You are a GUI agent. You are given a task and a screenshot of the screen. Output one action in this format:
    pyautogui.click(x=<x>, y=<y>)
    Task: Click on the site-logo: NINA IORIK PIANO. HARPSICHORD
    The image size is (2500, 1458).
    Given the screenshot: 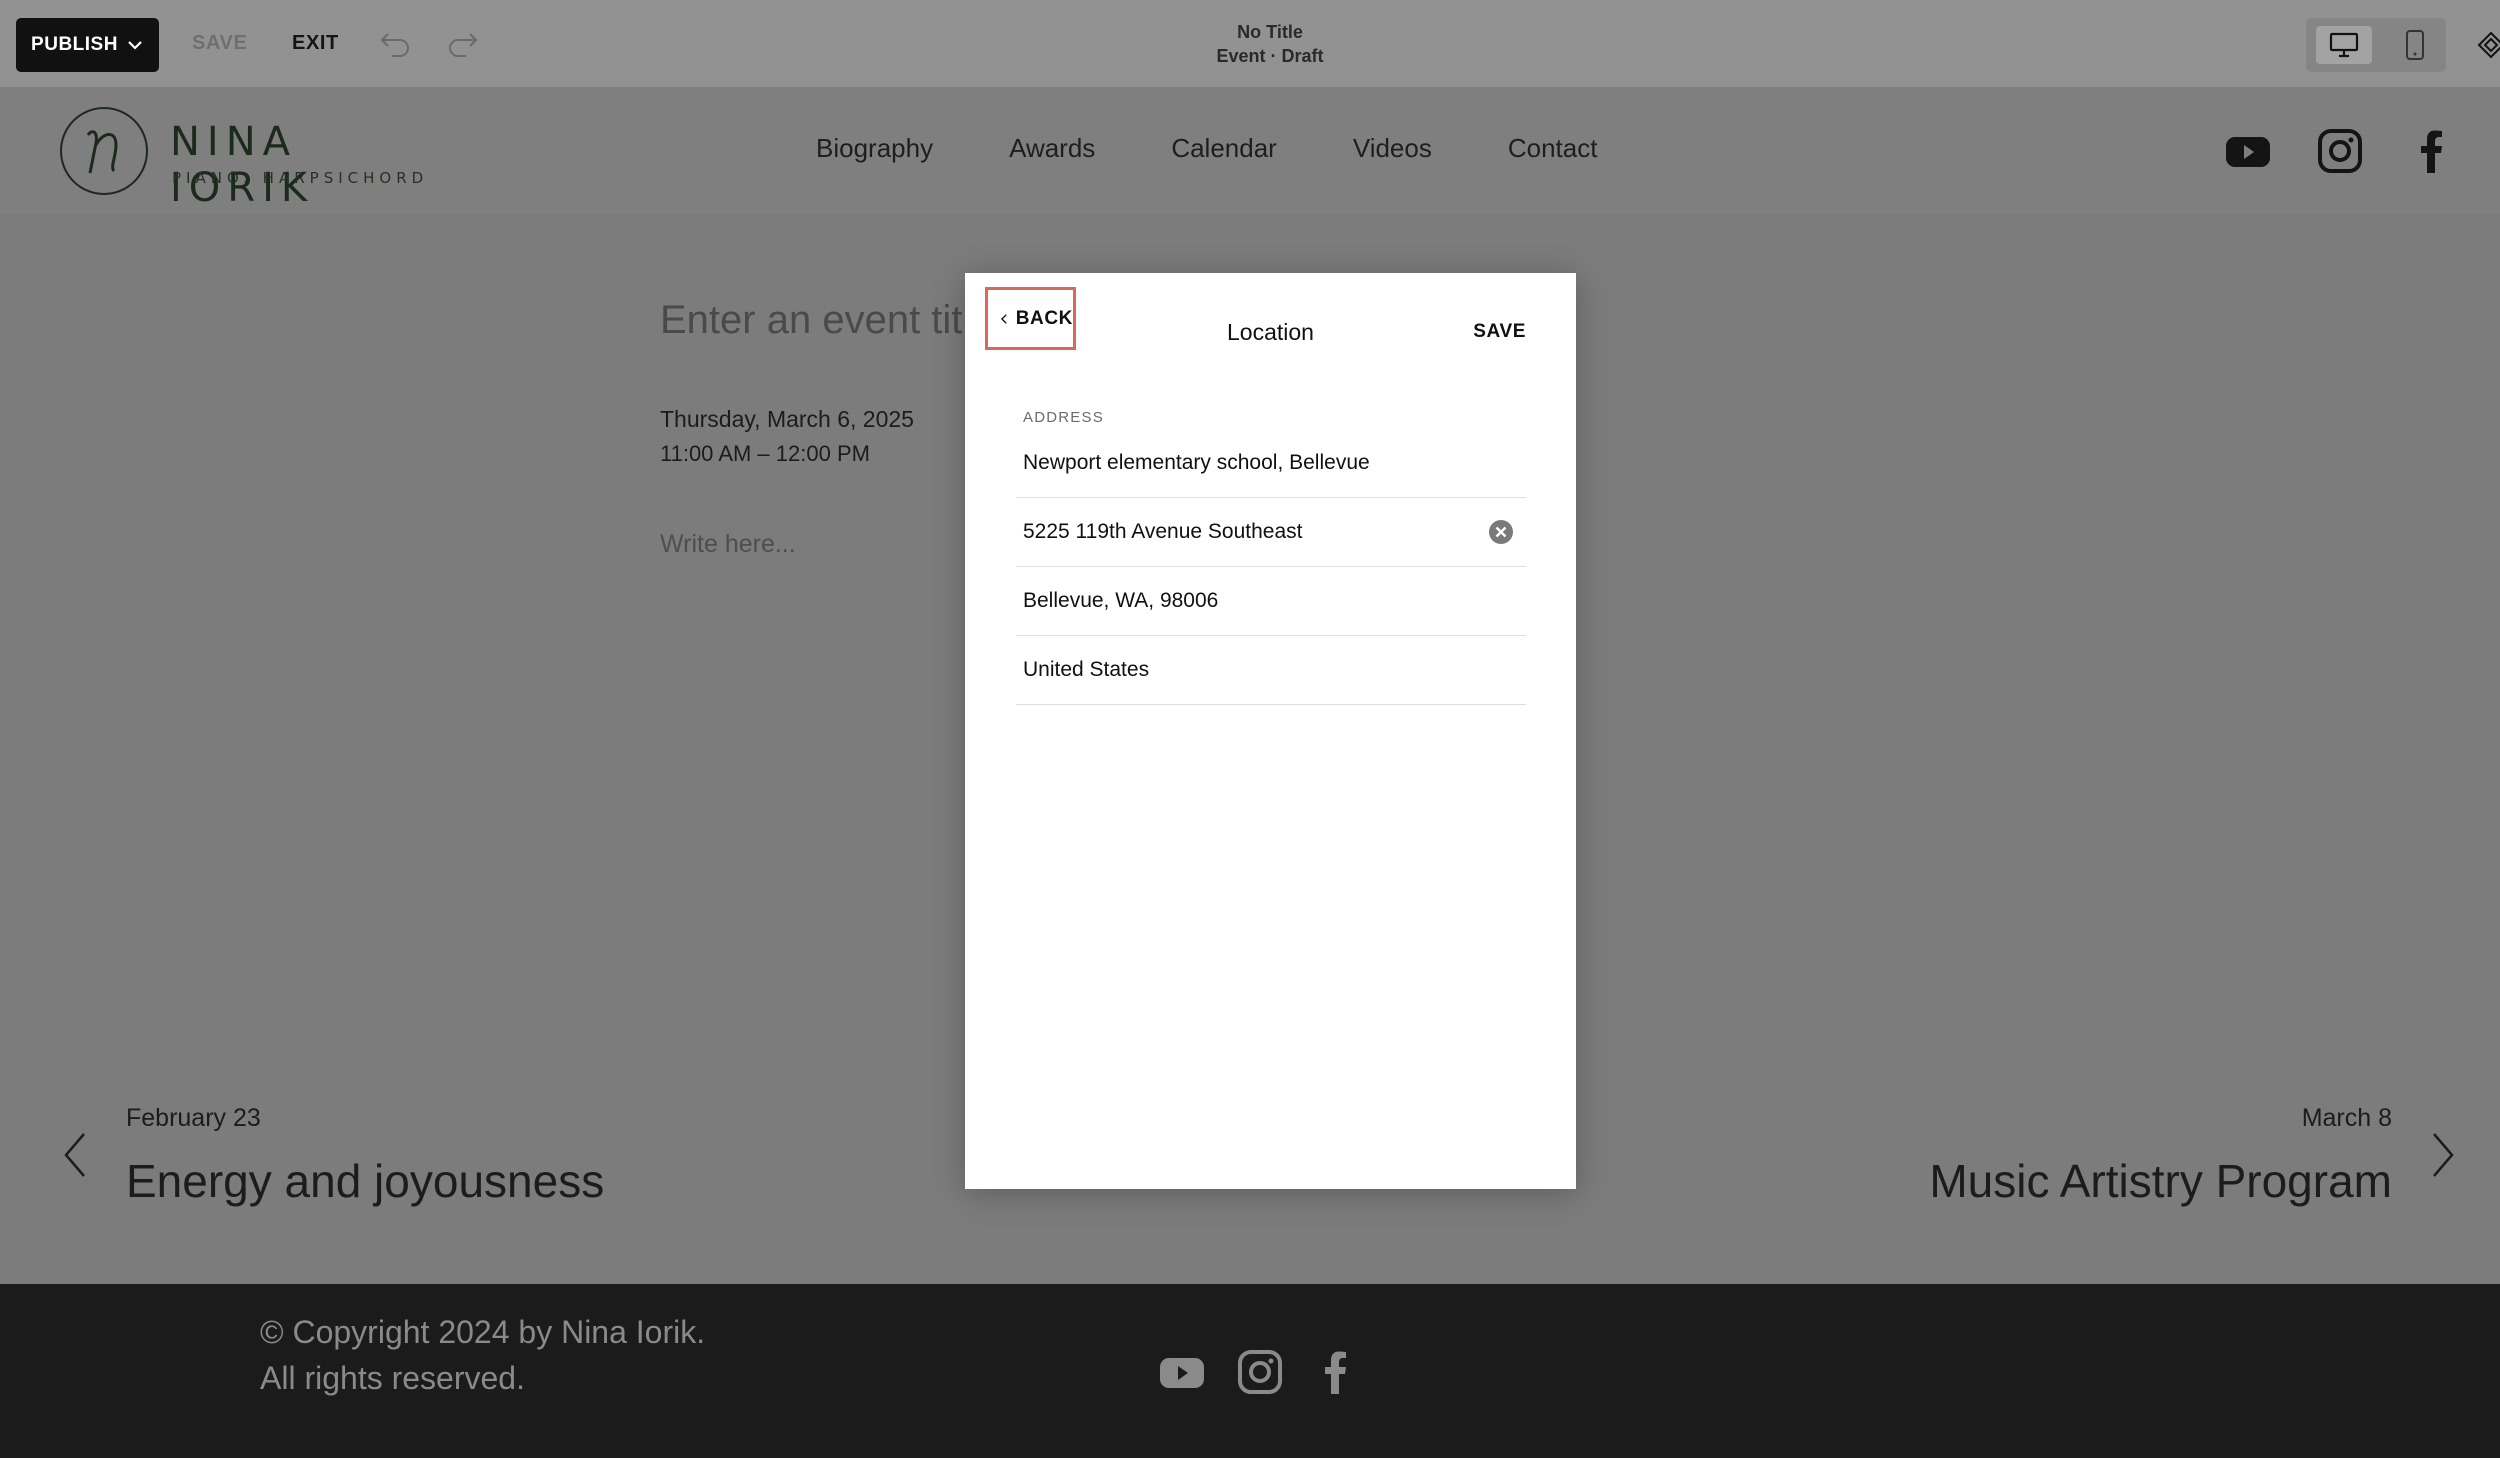 What is the action you would take?
    pyautogui.click(x=248, y=158)
    